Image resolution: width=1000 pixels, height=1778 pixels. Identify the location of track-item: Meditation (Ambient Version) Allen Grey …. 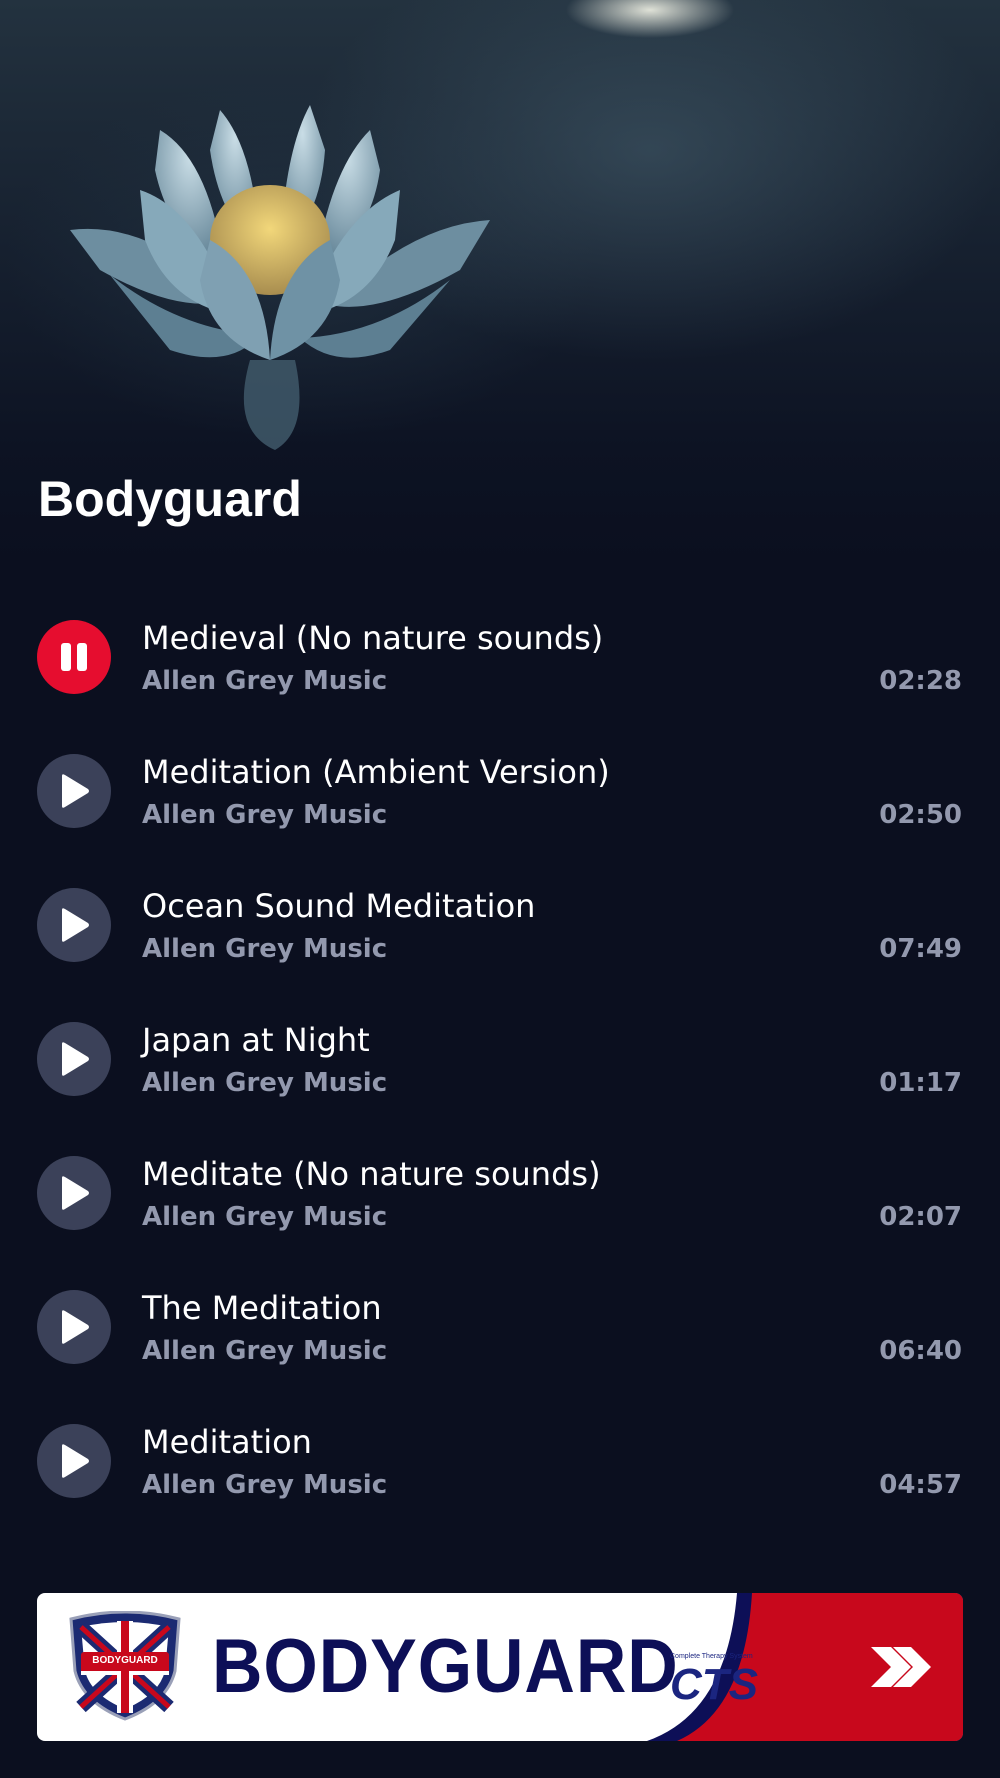
(500, 791).